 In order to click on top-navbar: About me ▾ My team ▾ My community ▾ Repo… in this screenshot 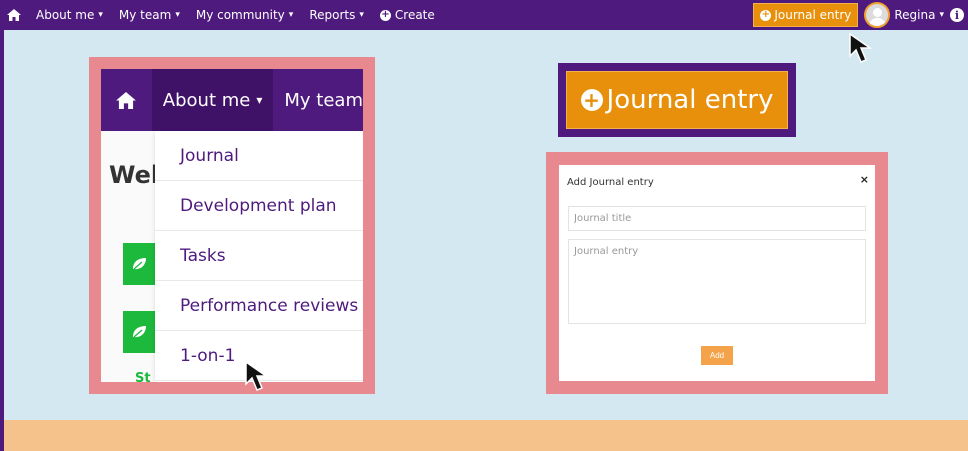, I will do `click(484, 15)`.